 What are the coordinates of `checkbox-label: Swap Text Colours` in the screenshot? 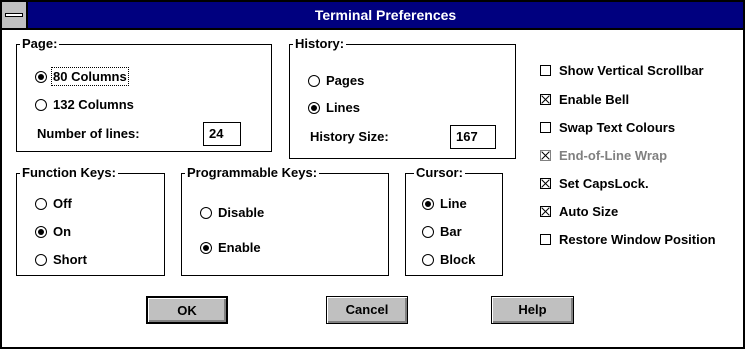 It's located at (617, 127).